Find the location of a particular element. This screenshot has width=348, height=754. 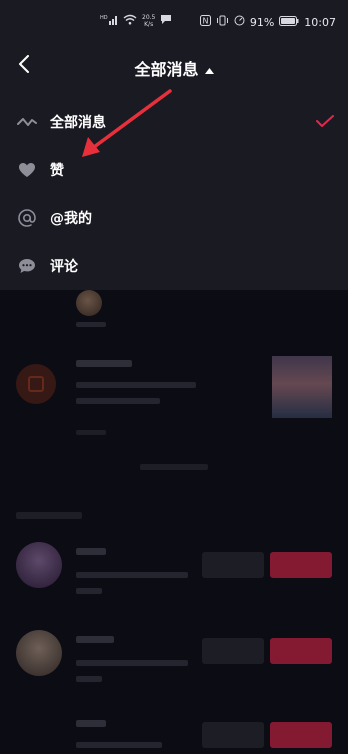

wave-icon is located at coordinates (27, 122).